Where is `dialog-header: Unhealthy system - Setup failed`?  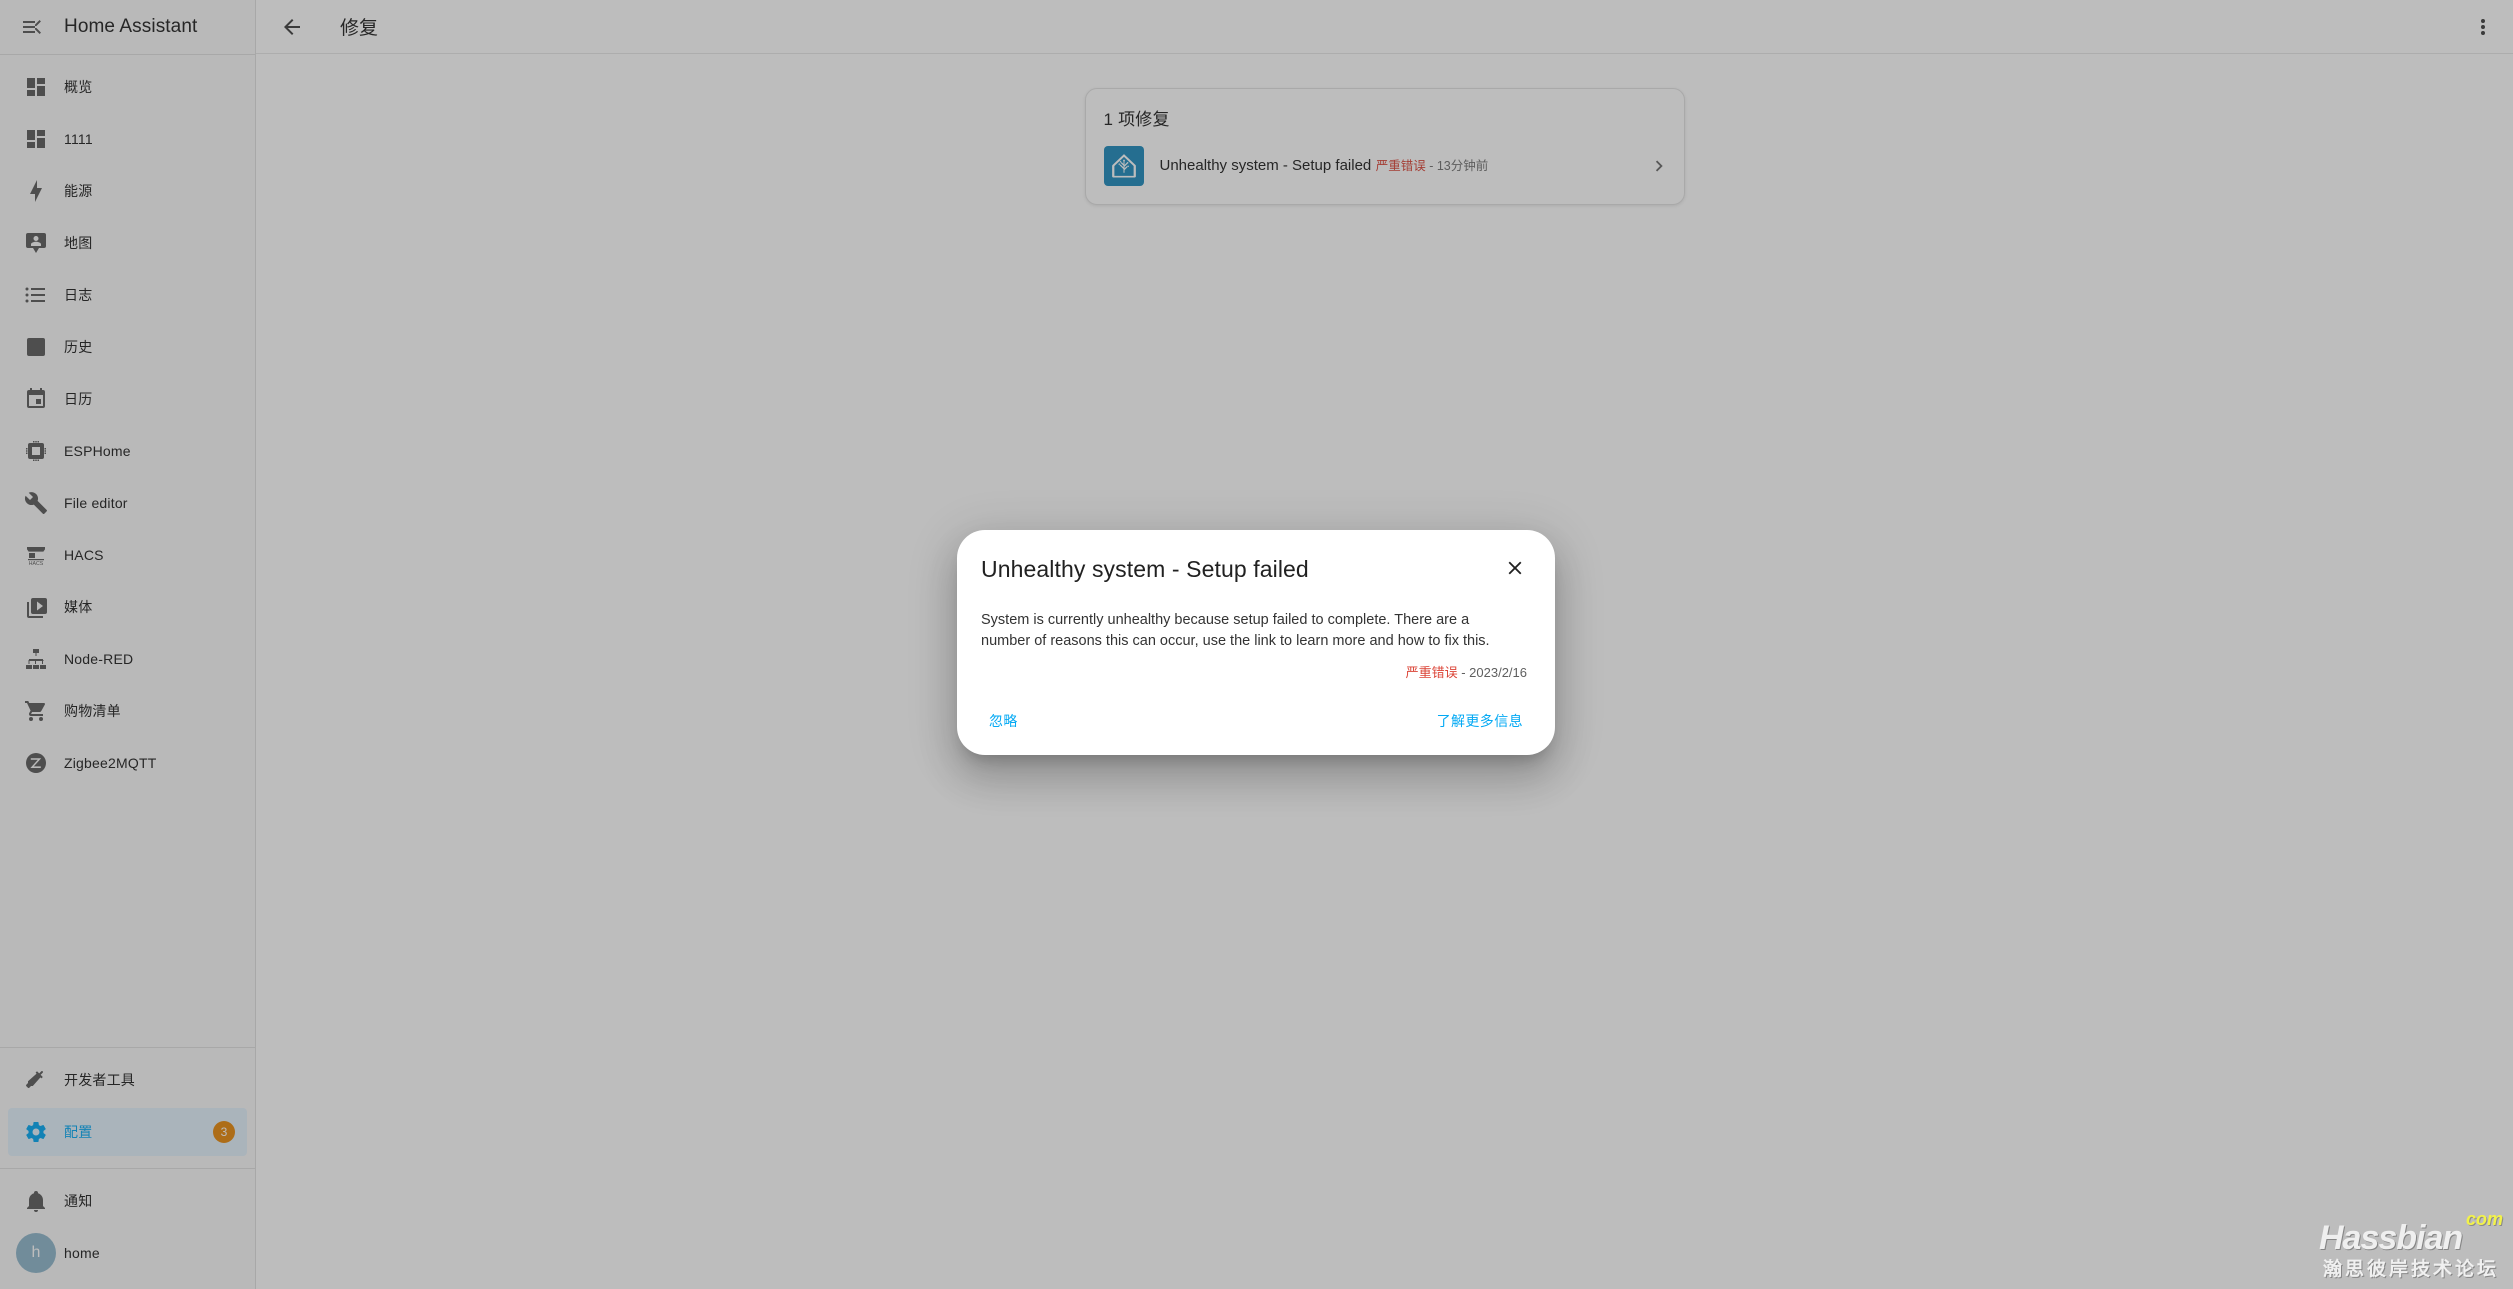
dialog-header: Unhealthy system - Setup failed is located at coordinates (1256, 571).